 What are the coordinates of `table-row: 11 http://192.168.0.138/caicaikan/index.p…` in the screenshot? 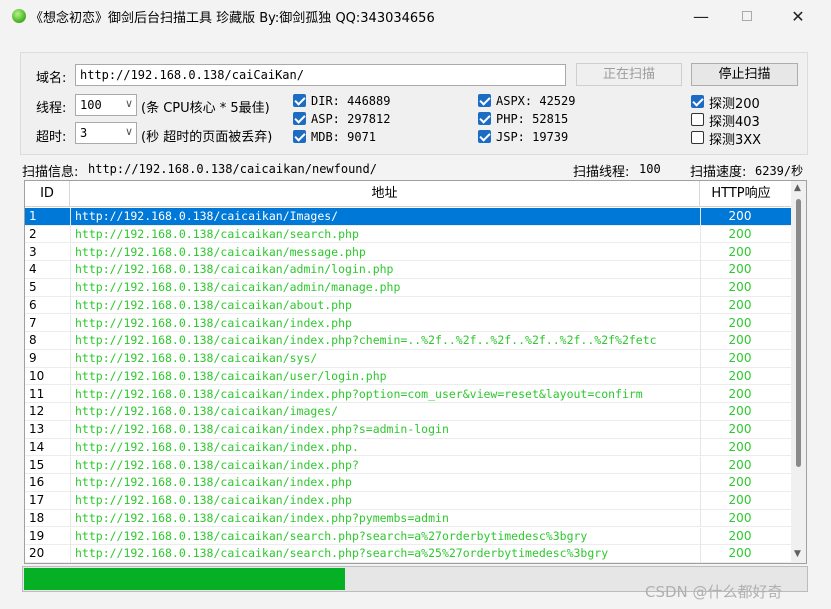 It's located at (408, 394).